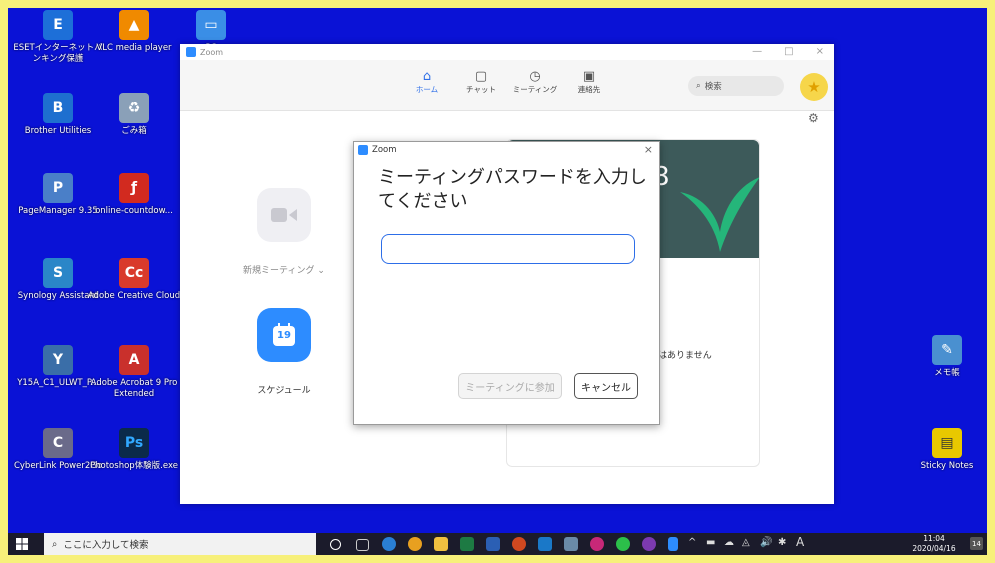 Image resolution: width=995 pixels, height=563 pixels. Describe the element at coordinates (134, 131) in the screenshot. I see `desktop-icon-label: ごみ箱` at that location.